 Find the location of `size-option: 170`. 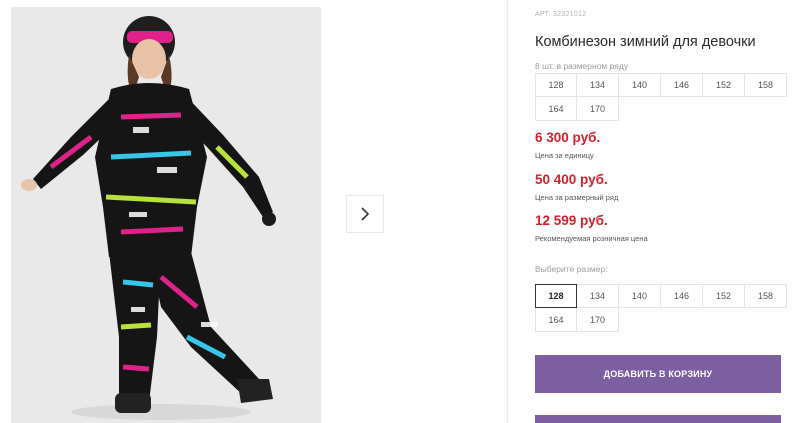

size-option: 170 is located at coordinates (598, 320).